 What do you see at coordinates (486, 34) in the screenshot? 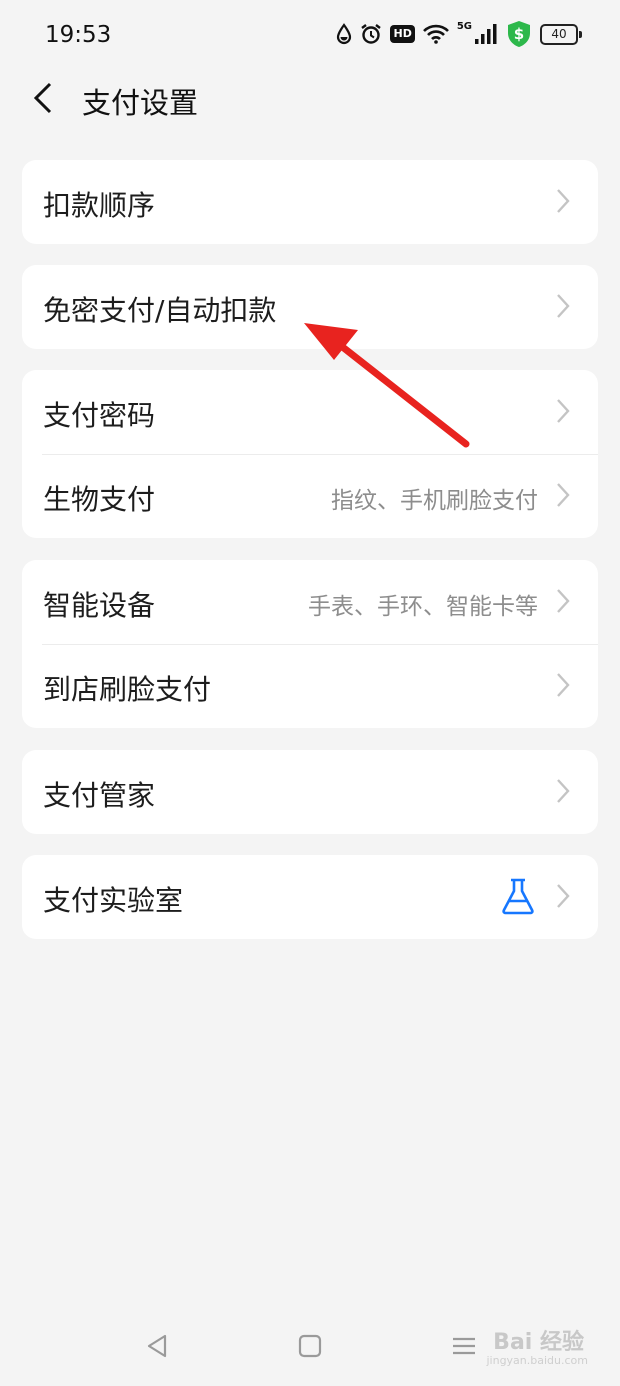
I see `signal-icon` at bounding box center [486, 34].